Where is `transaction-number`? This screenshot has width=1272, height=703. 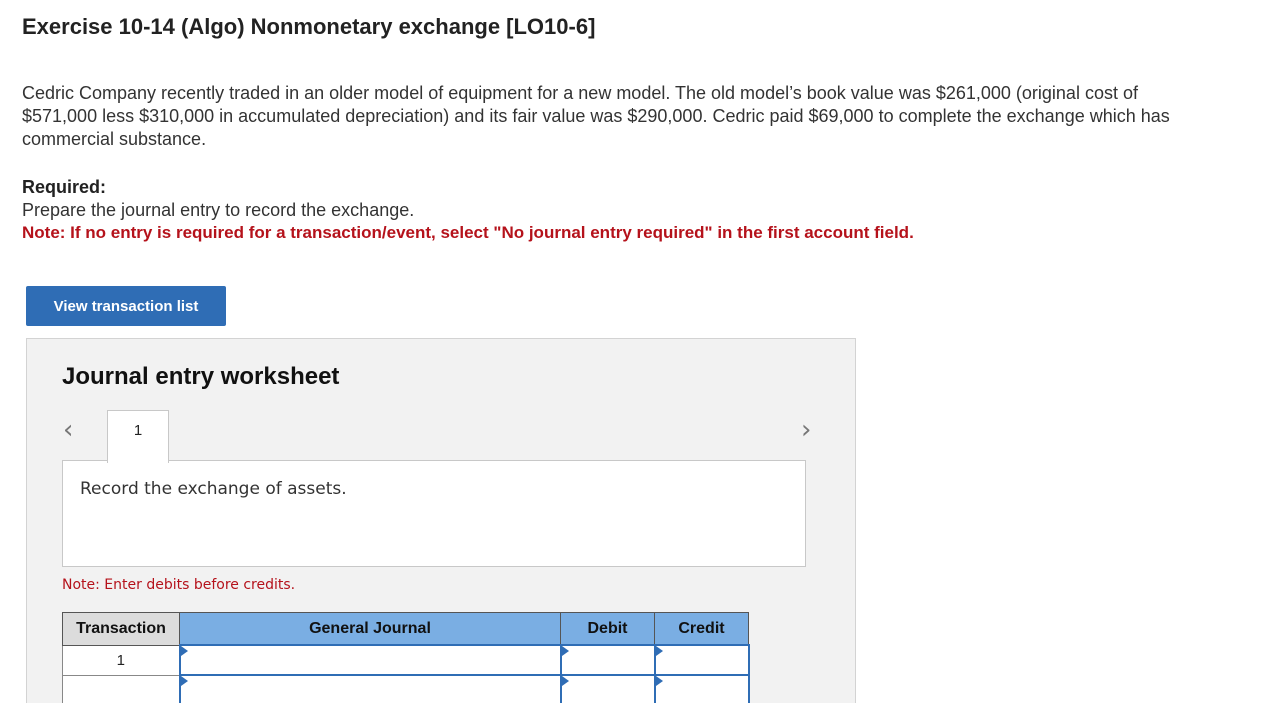 transaction-number is located at coordinates (121, 688).